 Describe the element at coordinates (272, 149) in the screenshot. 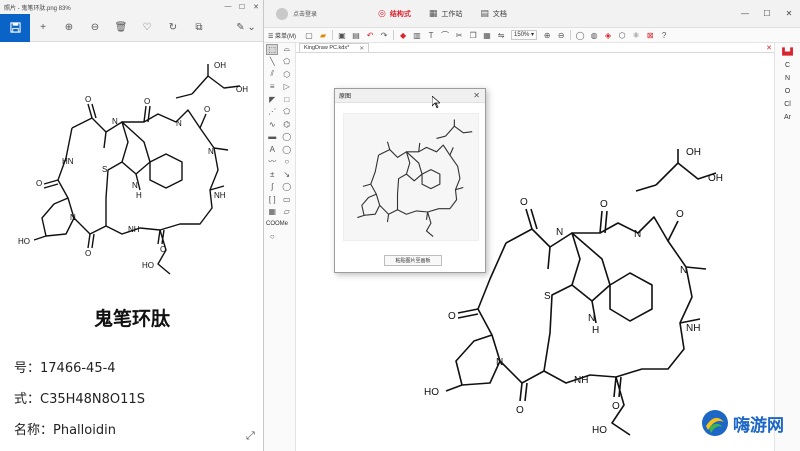

I see `text-tool-icon: A` at that location.